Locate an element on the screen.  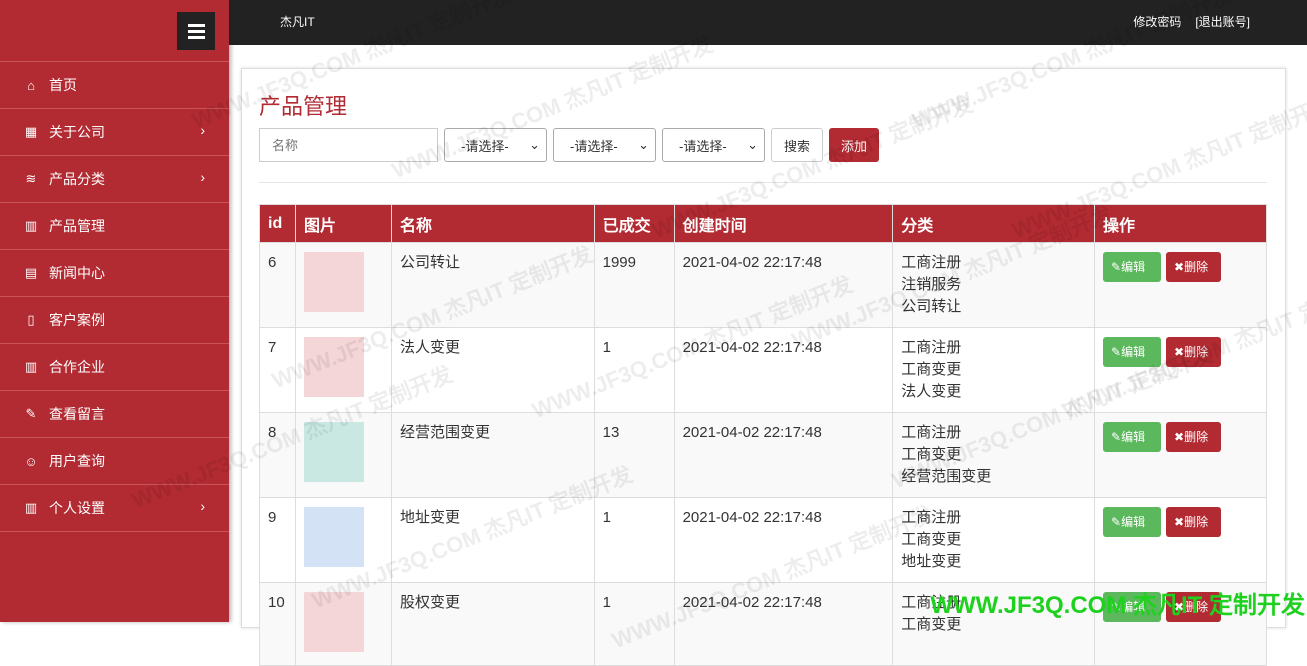
cell-sold: 1 is located at coordinates (634, 370).